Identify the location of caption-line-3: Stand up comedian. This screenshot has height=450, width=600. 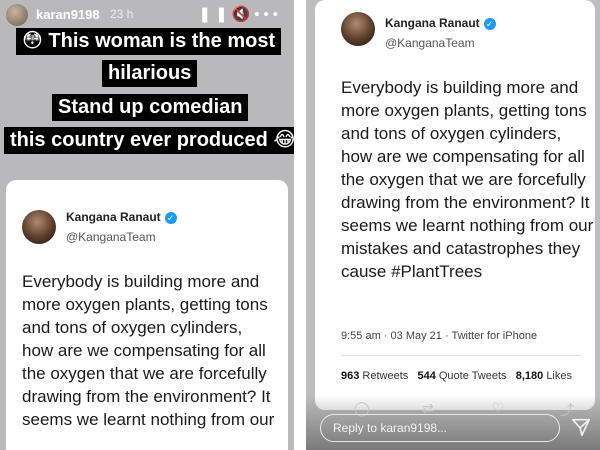
(150, 107).